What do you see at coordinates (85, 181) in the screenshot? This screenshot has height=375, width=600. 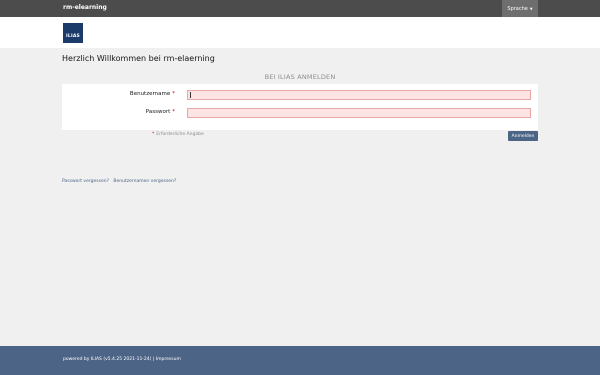 I see `forgot-password-link: Passwort vergessen?` at bounding box center [85, 181].